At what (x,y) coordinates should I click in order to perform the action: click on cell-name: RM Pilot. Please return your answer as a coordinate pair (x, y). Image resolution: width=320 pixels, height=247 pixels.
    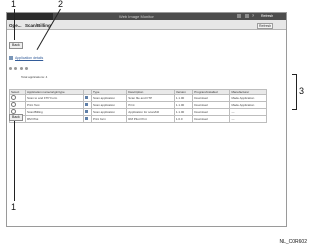
    Looking at the image, I should click on (54, 119).